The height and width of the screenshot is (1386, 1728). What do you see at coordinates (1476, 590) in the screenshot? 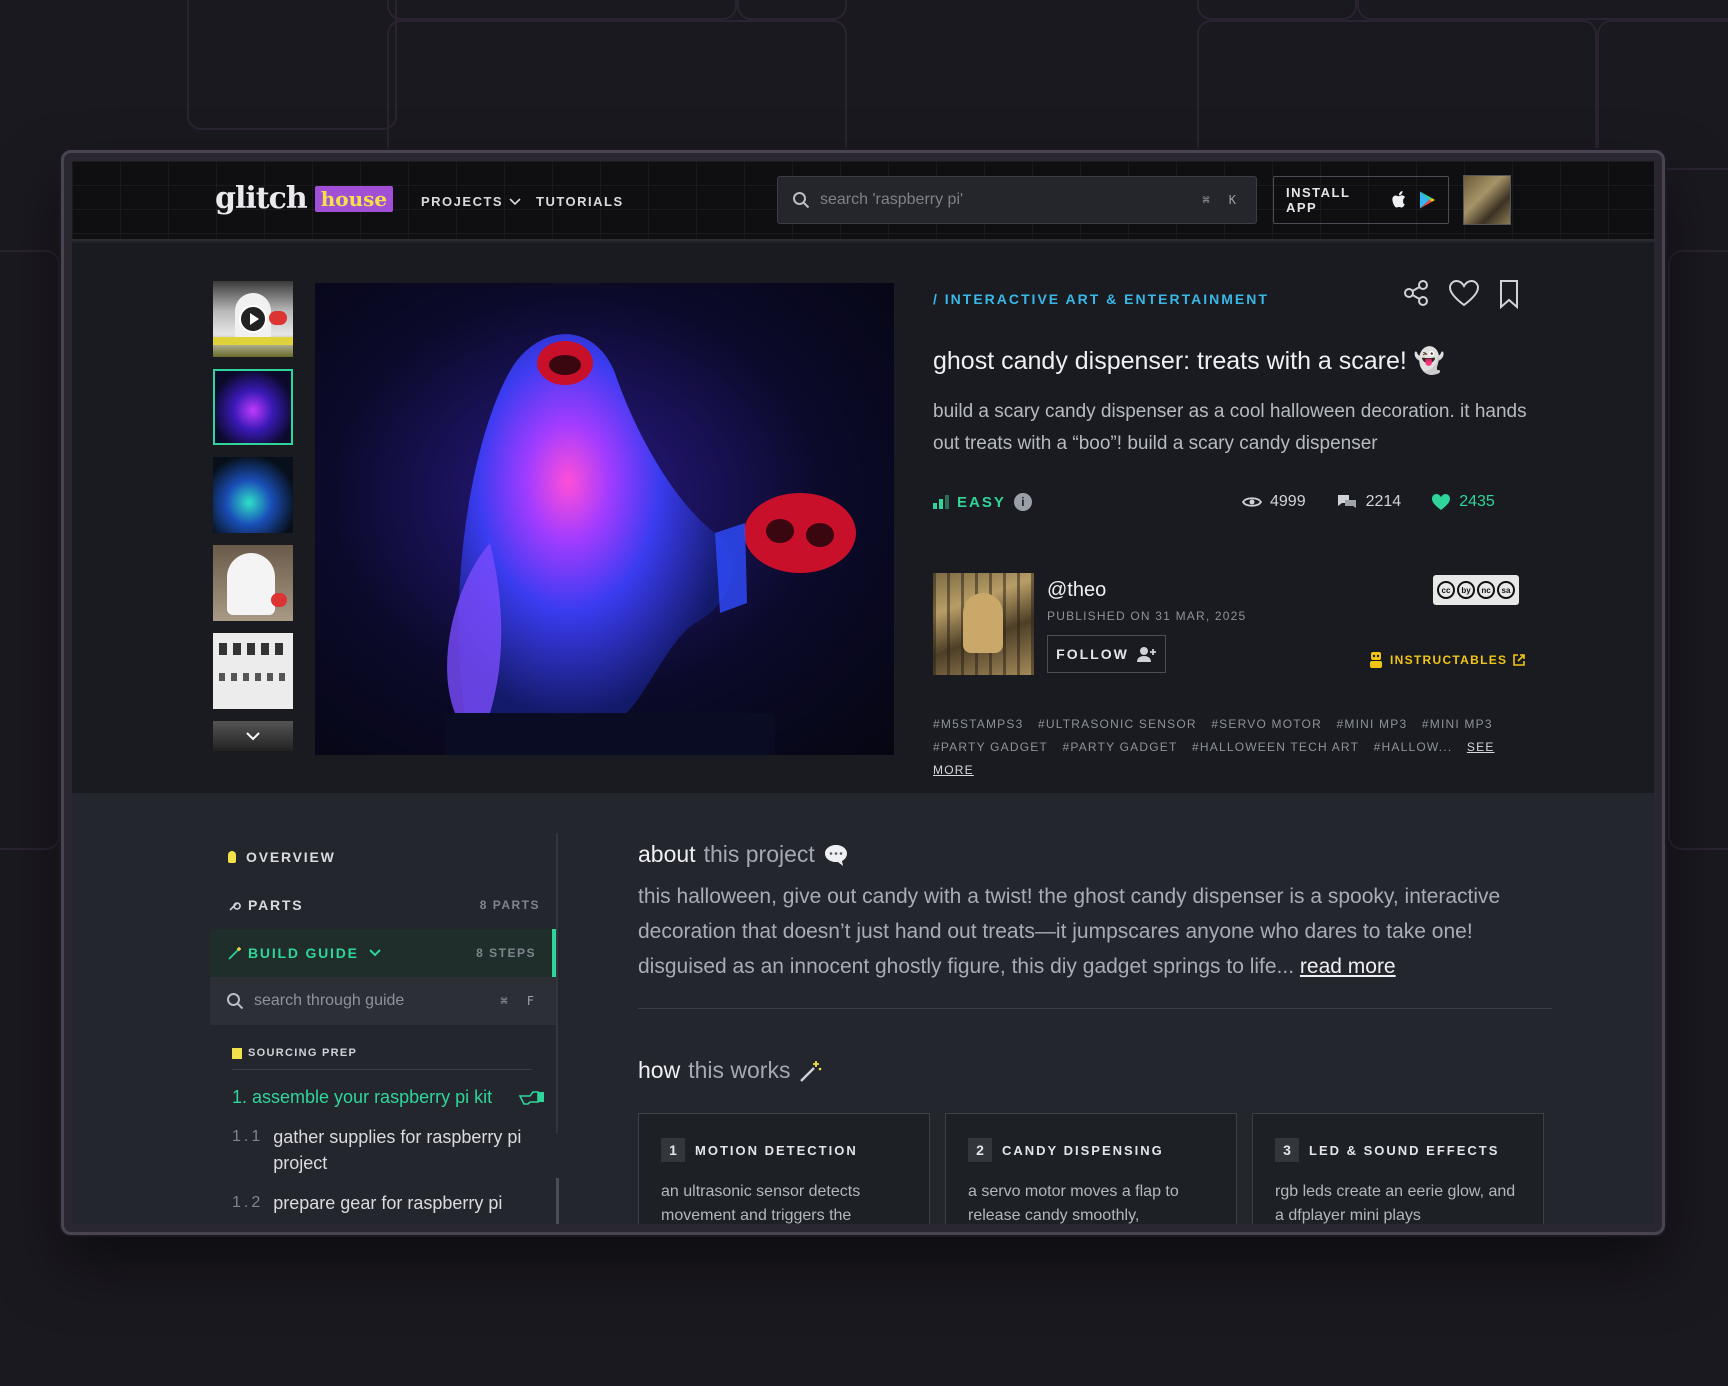
I see `creative-commons-license-icon: cc by nc sa` at bounding box center [1476, 590].